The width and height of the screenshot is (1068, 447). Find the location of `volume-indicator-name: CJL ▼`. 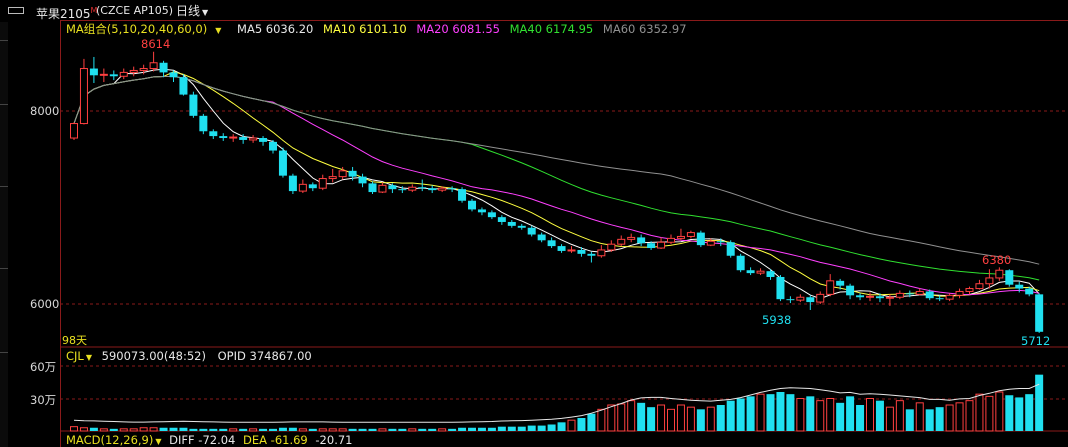

volume-indicator-name: CJL ▼ is located at coordinates (79, 356).